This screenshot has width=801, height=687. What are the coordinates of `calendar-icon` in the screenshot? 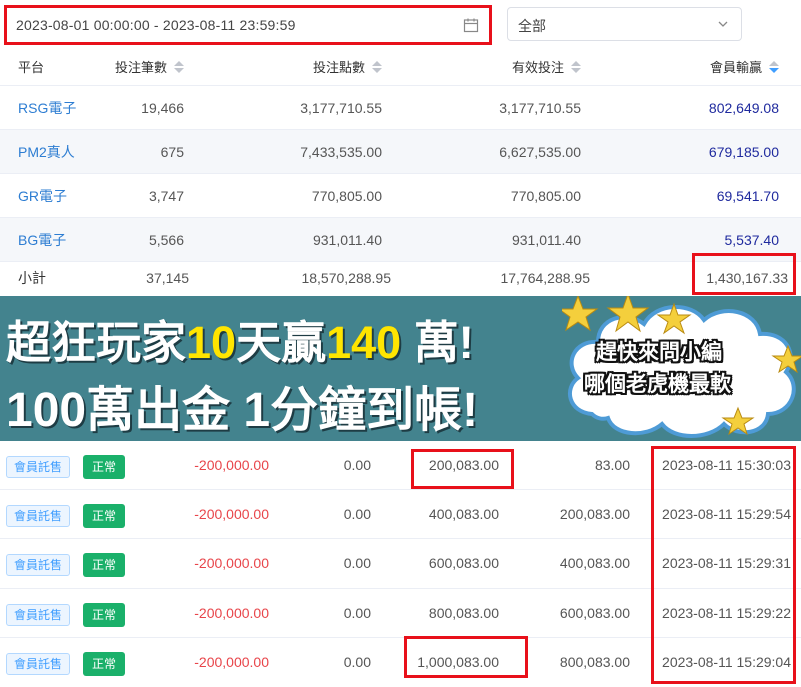 It's located at (471, 25).